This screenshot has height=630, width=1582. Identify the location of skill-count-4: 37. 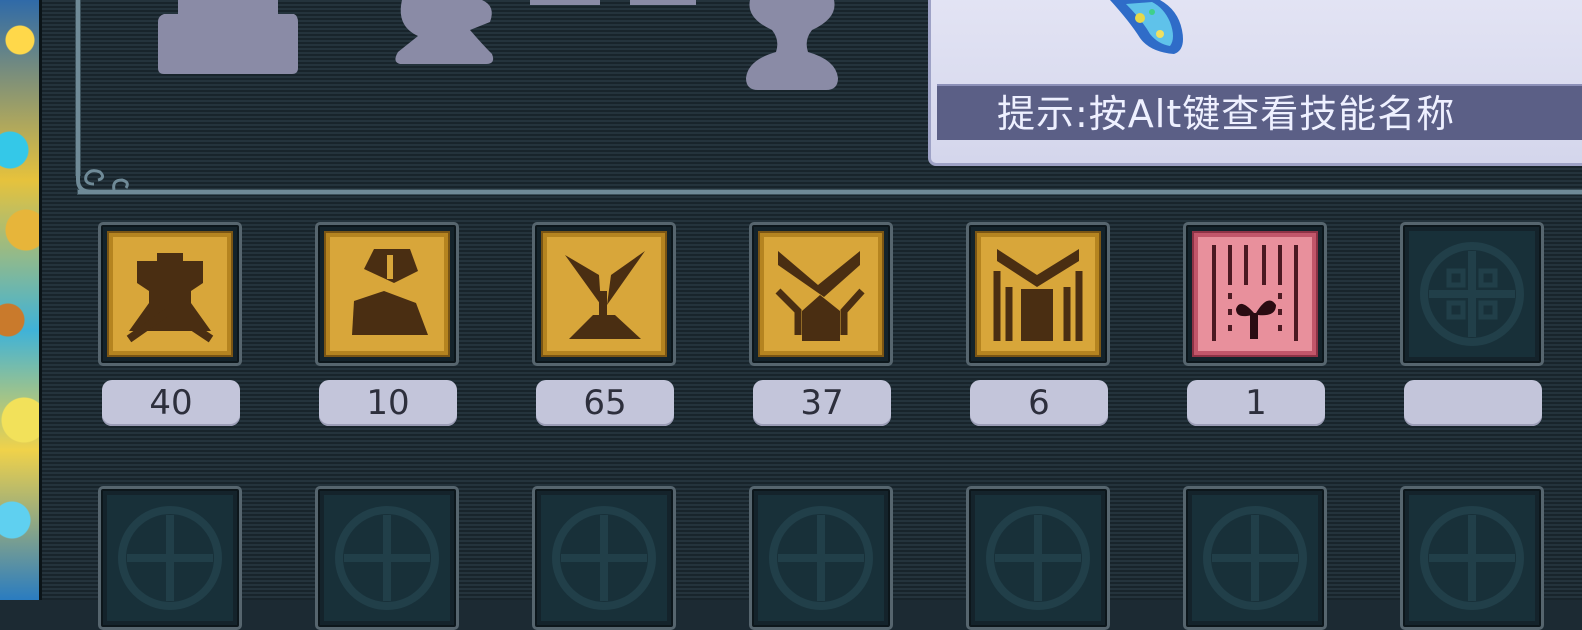
(822, 403).